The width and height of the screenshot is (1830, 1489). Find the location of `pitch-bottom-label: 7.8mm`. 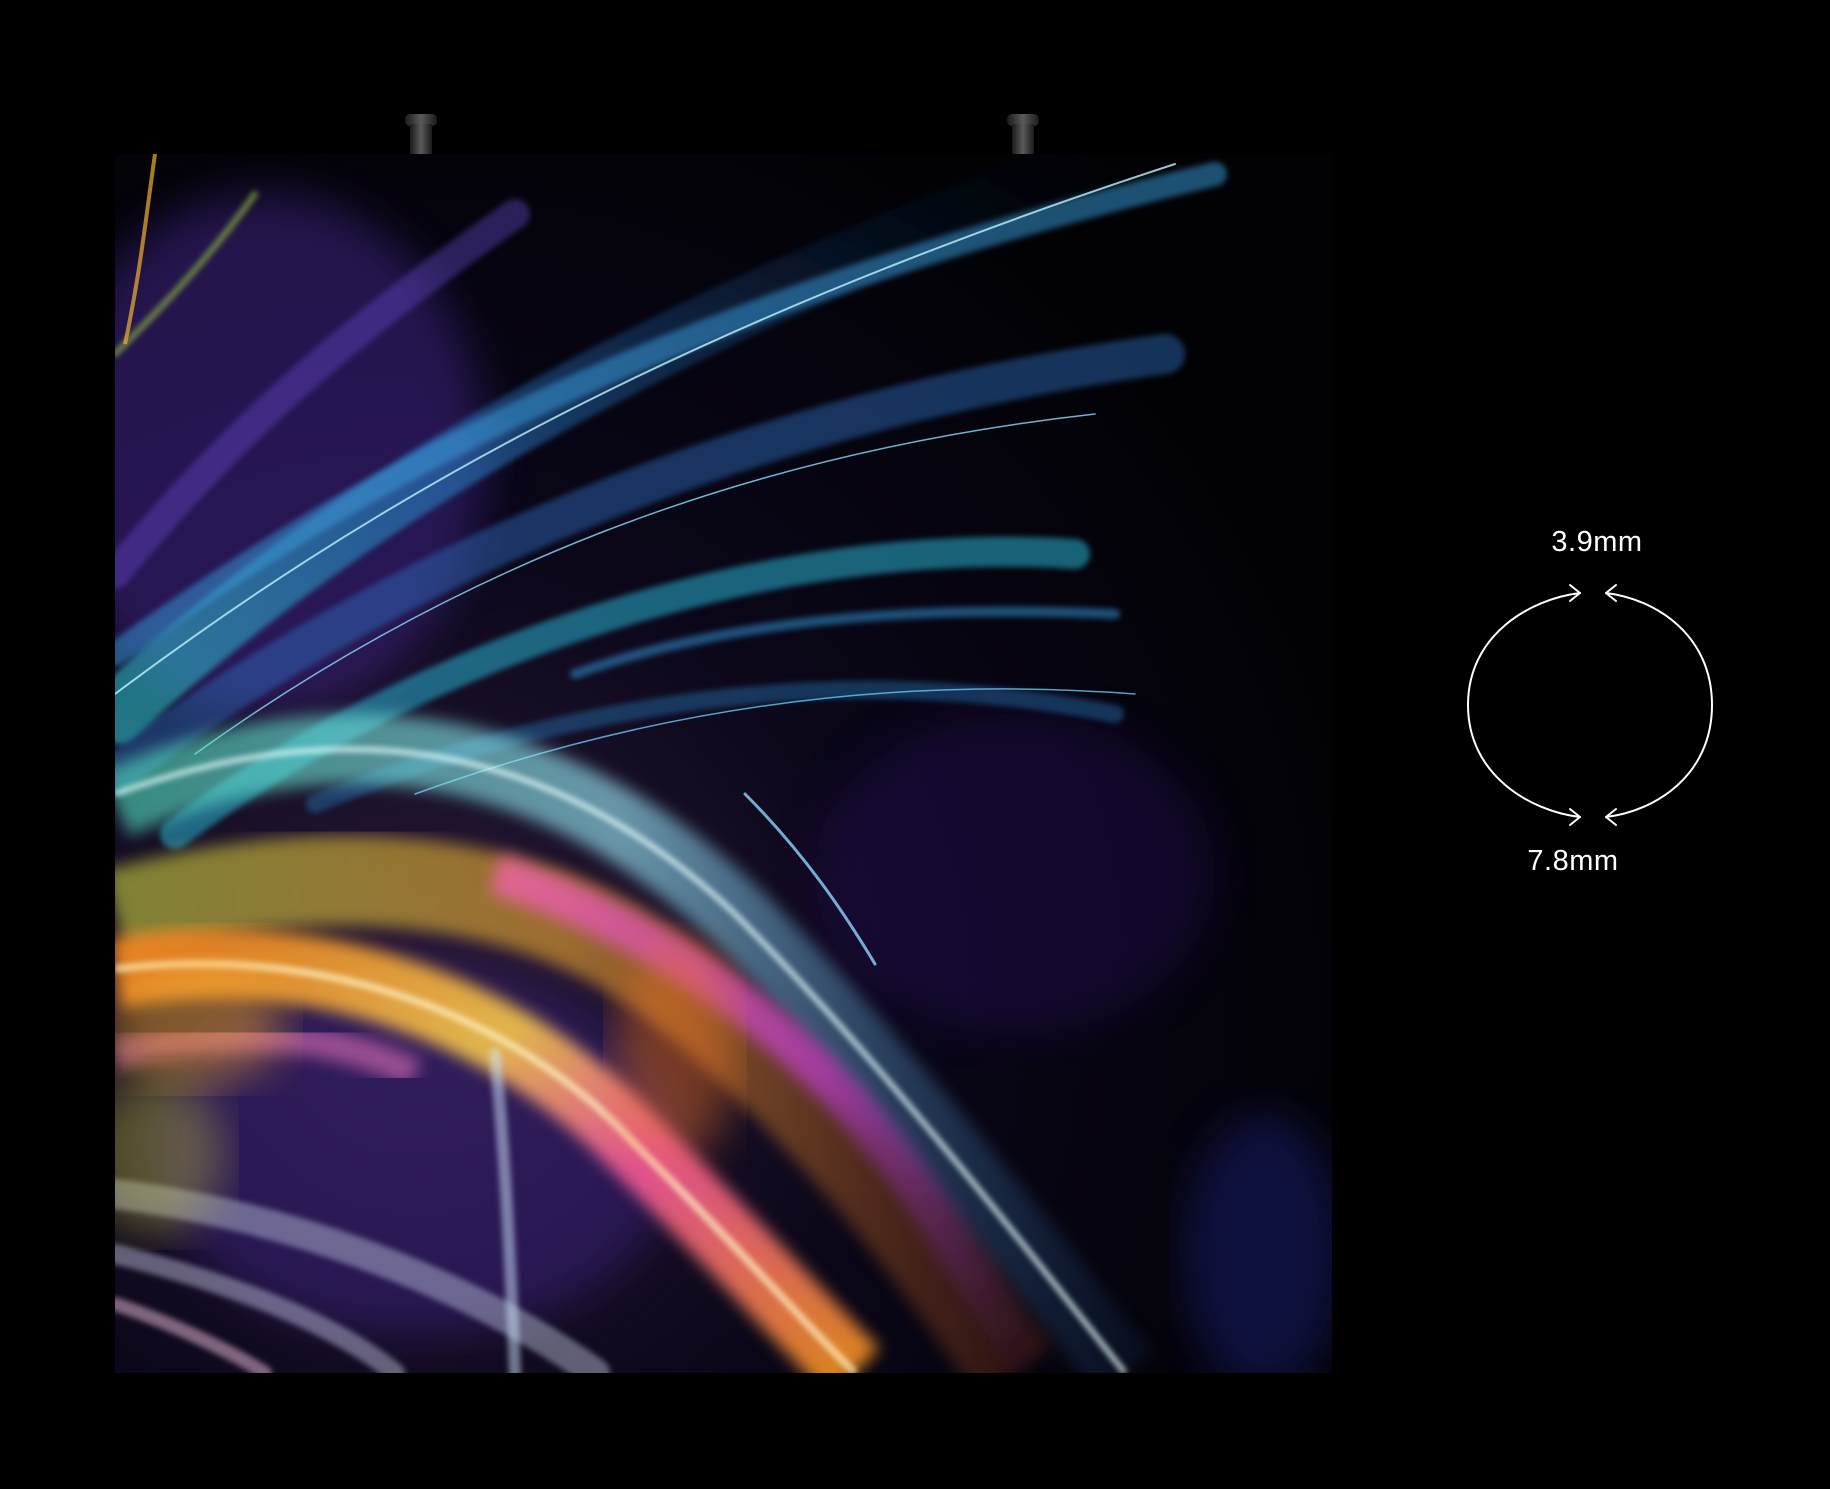

pitch-bottom-label: 7.8mm is located at coordinates (1573, 861).